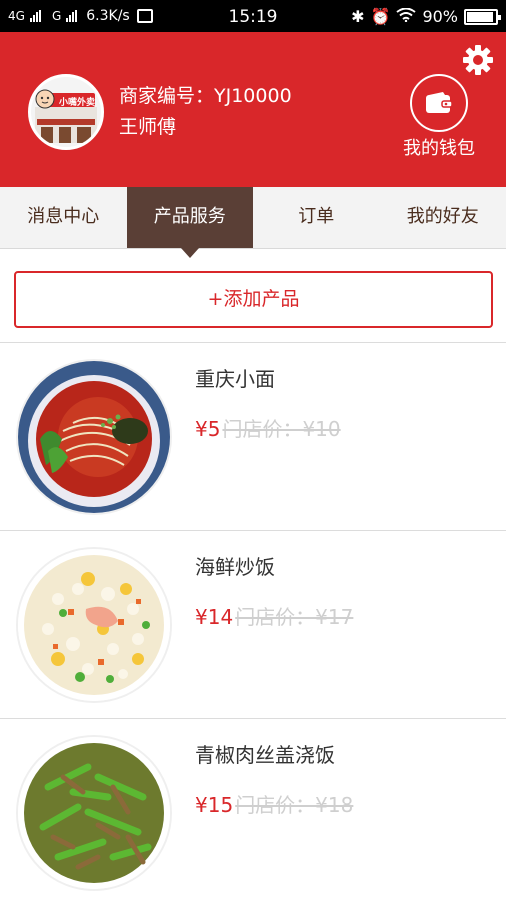 The image size is (506, 906). Describe the element at coordinates (481, 17) in the screenshot. I see `battery-icon` at that location.